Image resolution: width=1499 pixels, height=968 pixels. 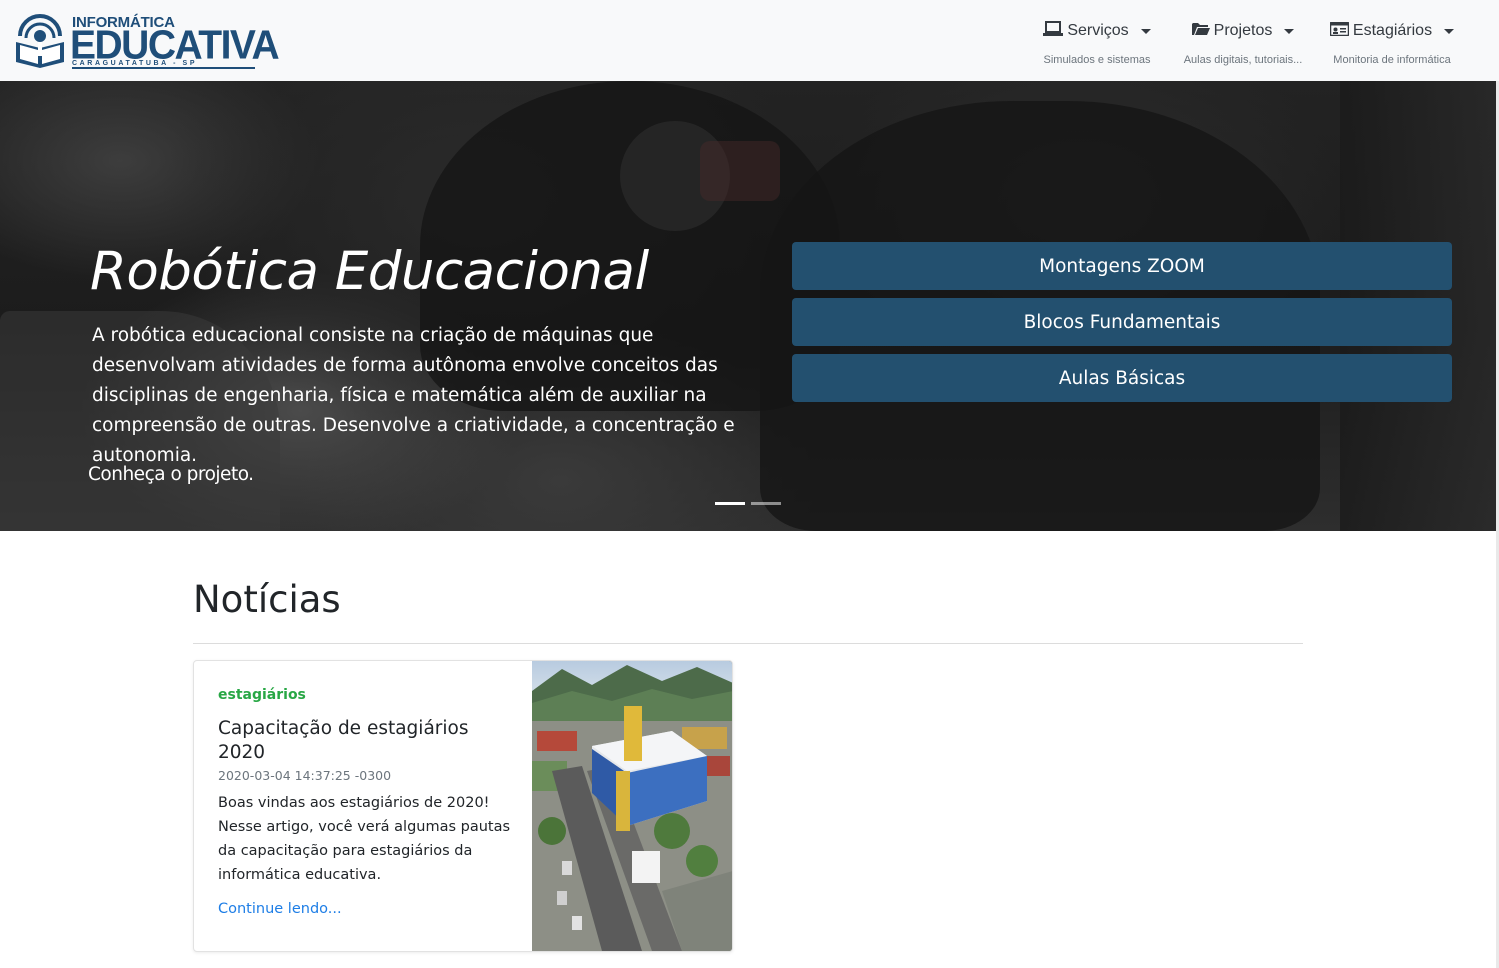 I want to click on nav-dropdown-estagiarios: Estagiários, so click(x=1392, y=31).